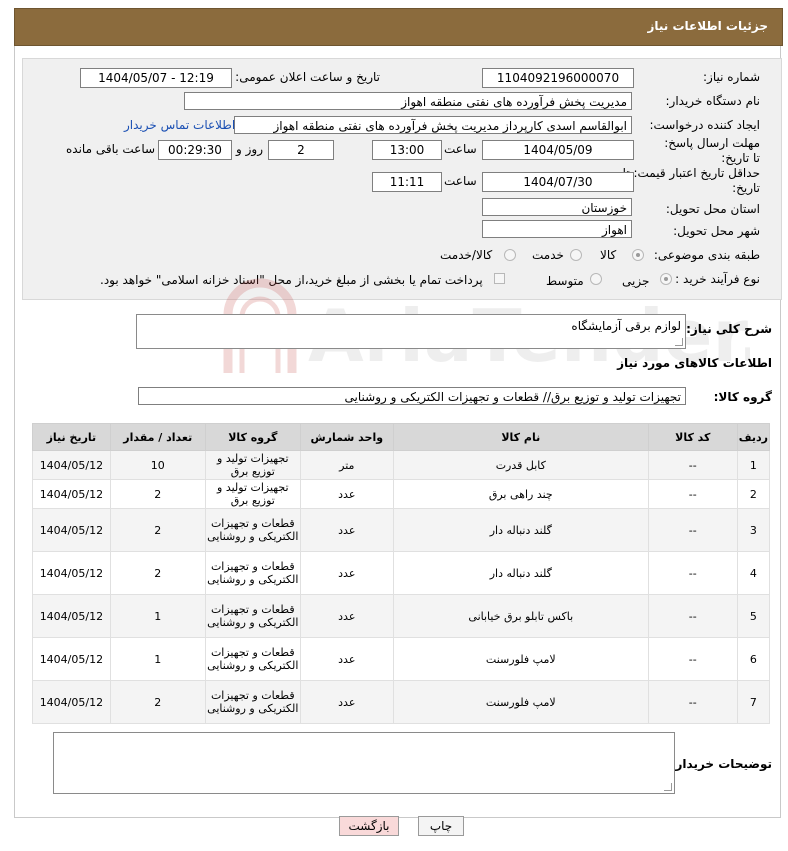 The width and height of the screenshot is (788, 851). What do you see at coordinates (249, 149) in the screenshot?
I see `days-label: روز و` at bounding box center [249, 149].